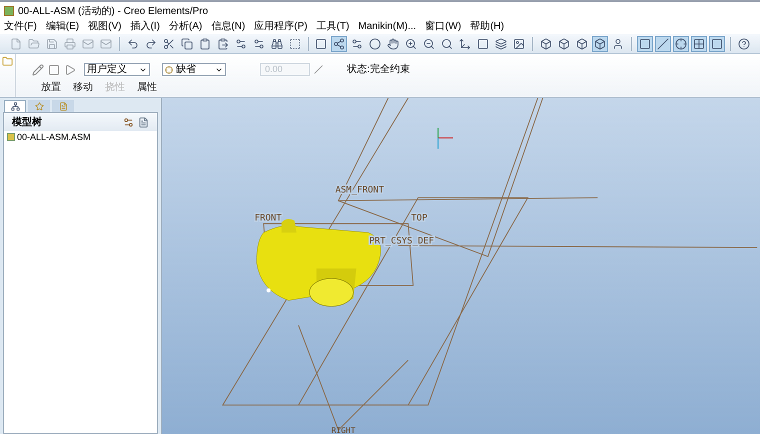  What do you see at coordinates (169, 70) in the screenshot?
I see `crosshair-icon` at bounding box center [169, 70].